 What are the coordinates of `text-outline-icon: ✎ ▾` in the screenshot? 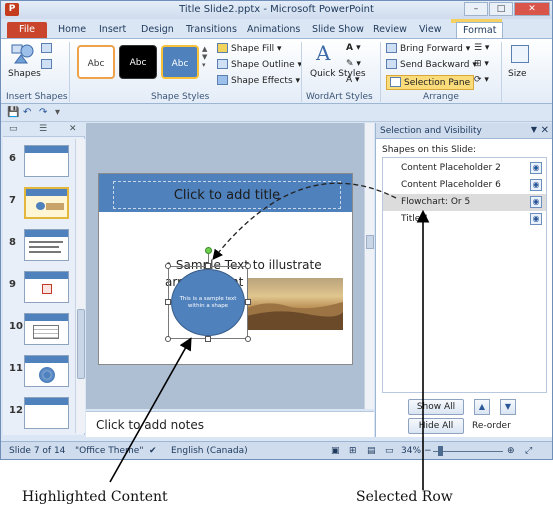 It's located at (353, 64).